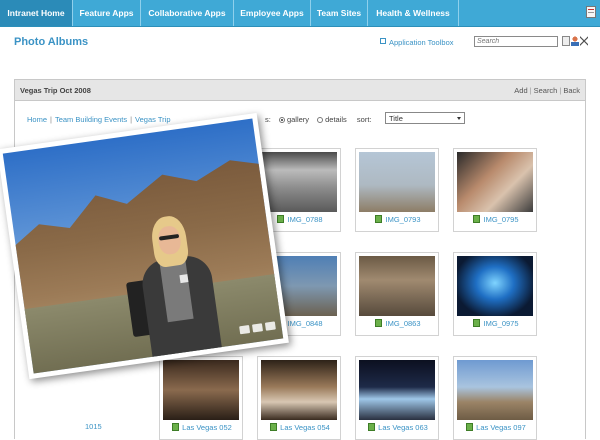  Describe the element at coordinates (496, 323) in the screenshot. I see `photo-caption: IMG_0975` at that location.